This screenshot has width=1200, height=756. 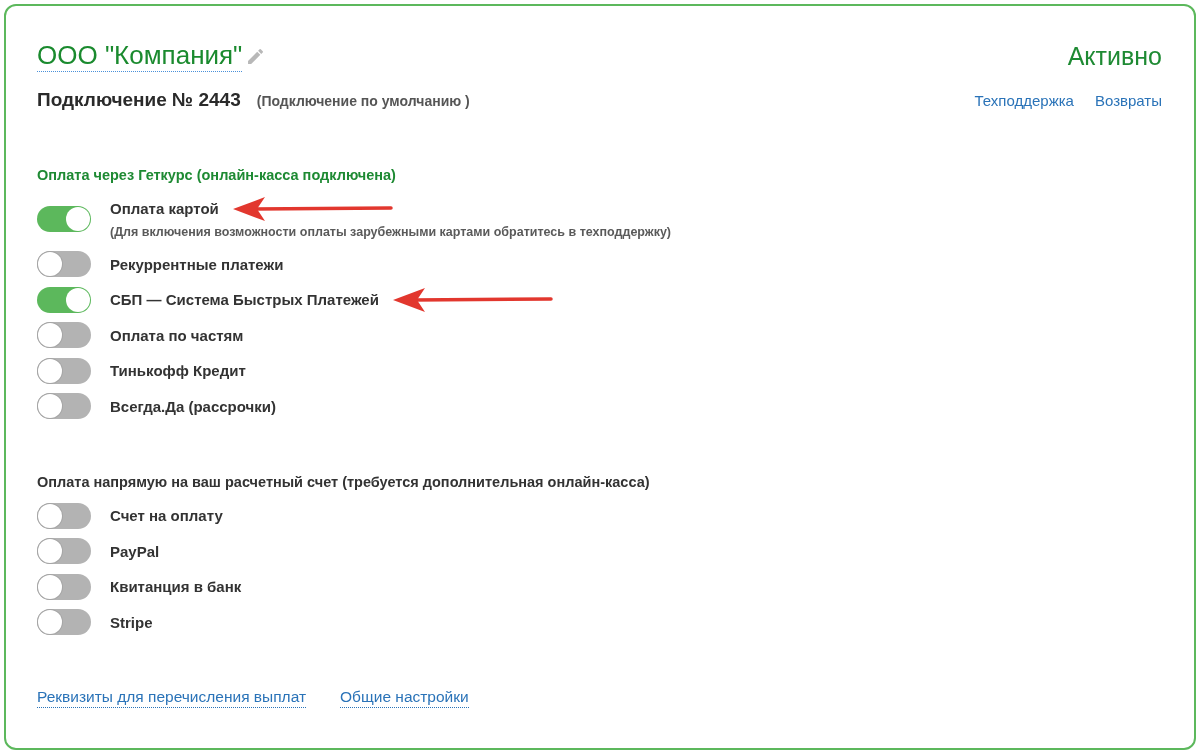 What do you see at coordinates (344, 482) in the screenshot?
I see `section-heading: Оплата напрямую на ваш расчетный счет (требуется дополнительная онлайн-касса)` at bounding box center [344, 482].